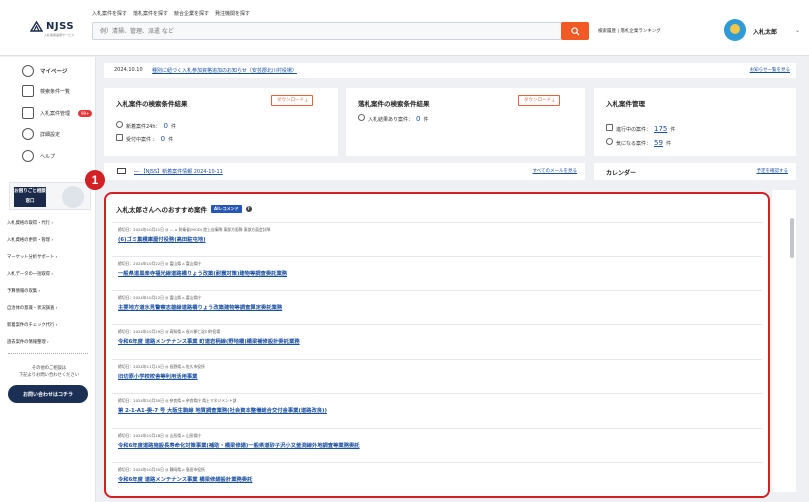 The image size is (809, 502). Describe the element at coordinates (621, 173) in the screenshot. I see `calendar-title: カレンダー` at that location.